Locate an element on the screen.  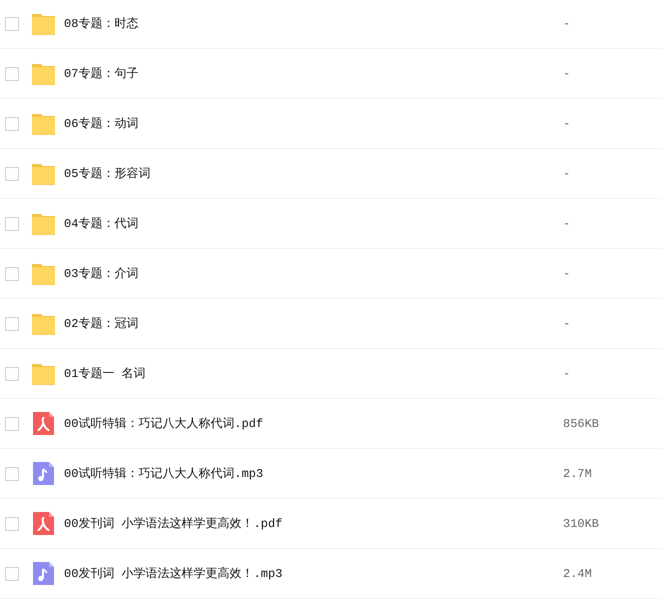
file-name: 08专题：时态 is located at coordinates (313, 23).